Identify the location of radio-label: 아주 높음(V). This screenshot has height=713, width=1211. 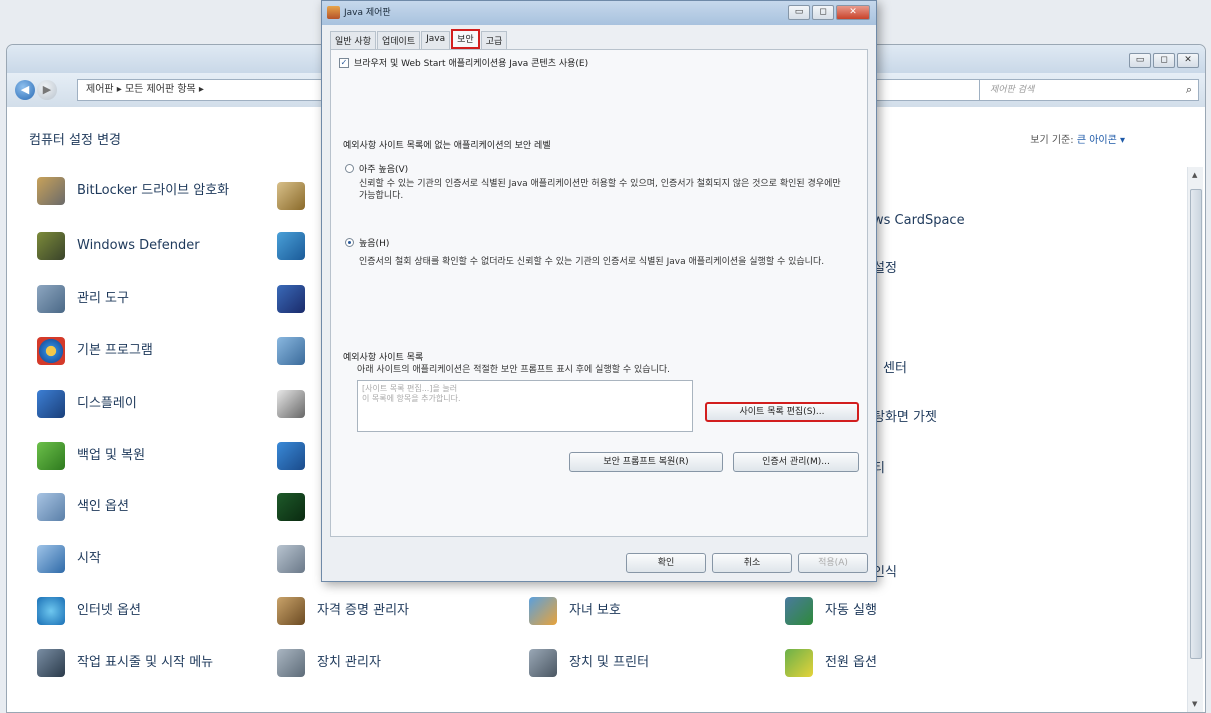
(384, 170).